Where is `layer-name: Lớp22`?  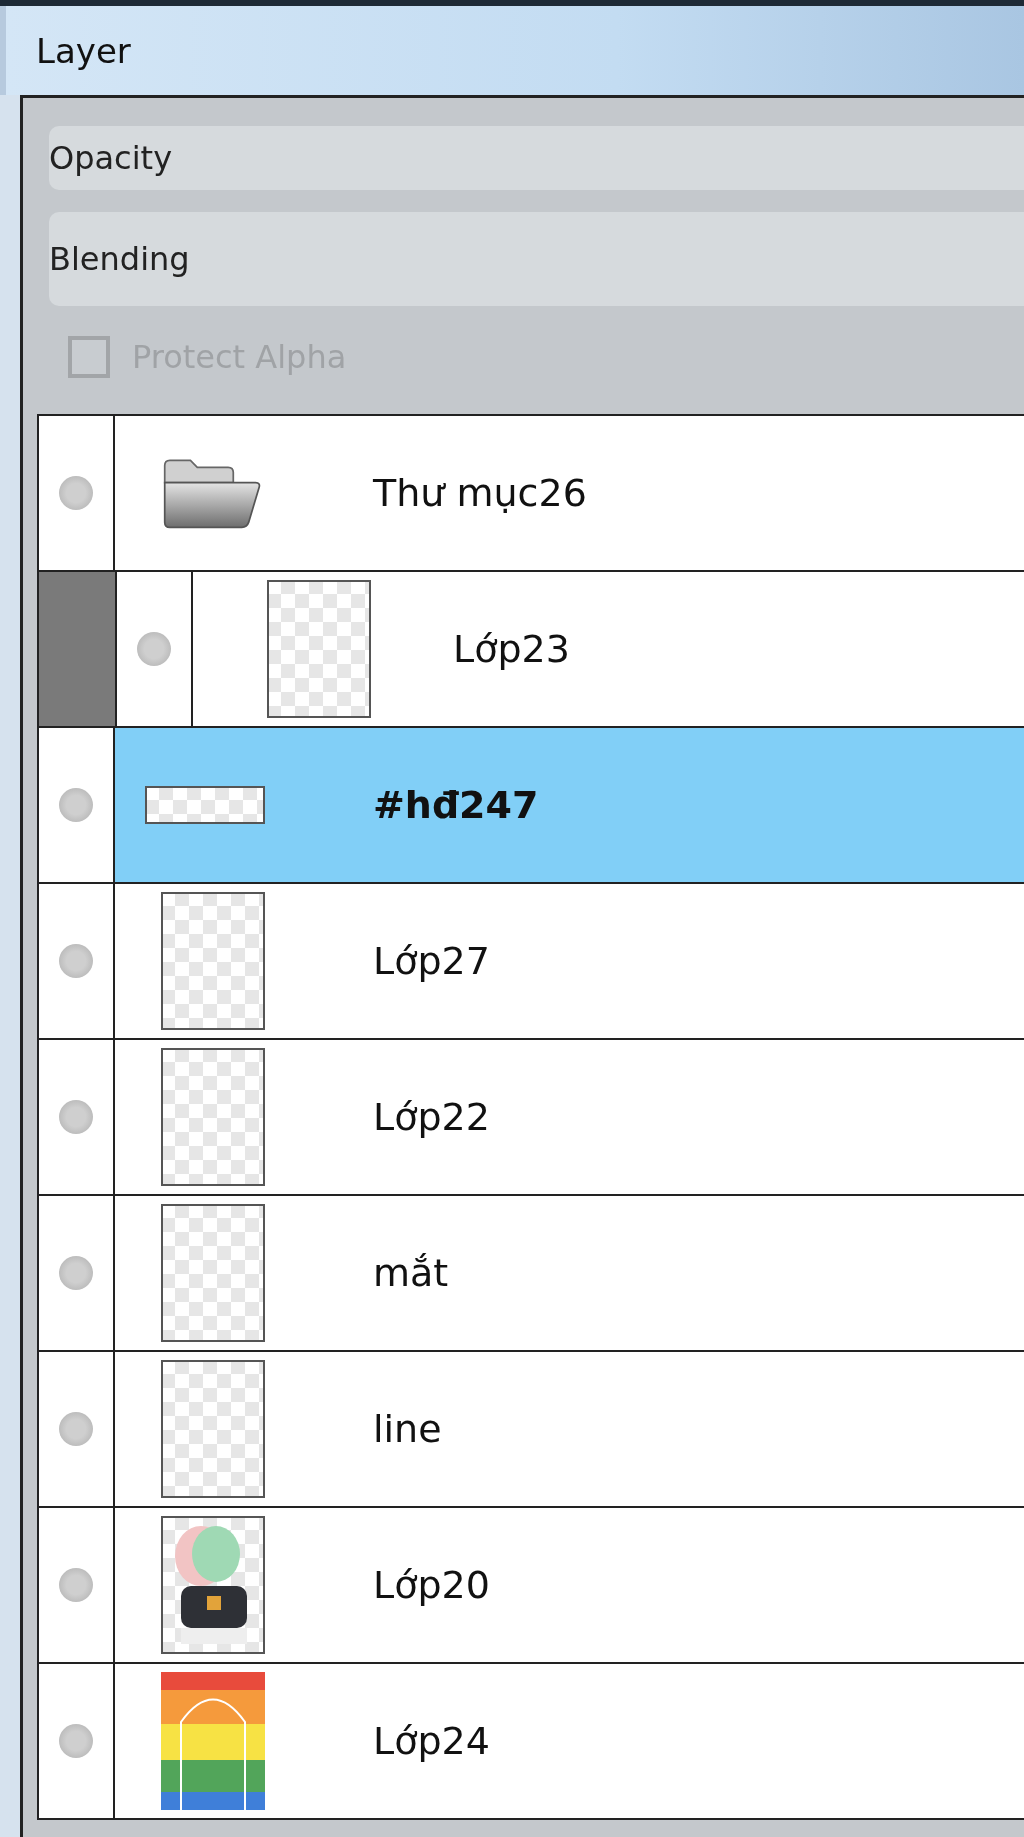
layer-name: Lớp22 is located at coordinates (431, 1117).